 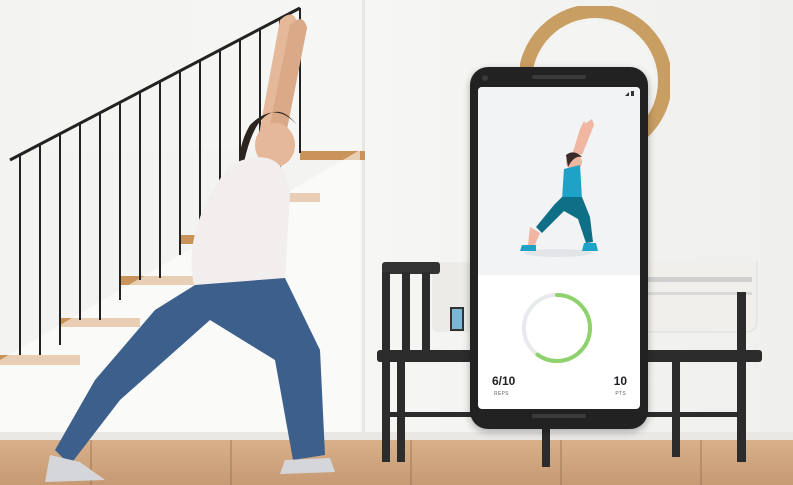 I want to click on phone-screen: 6/10 REPS 10 PTS, so click(x=559, y=248).